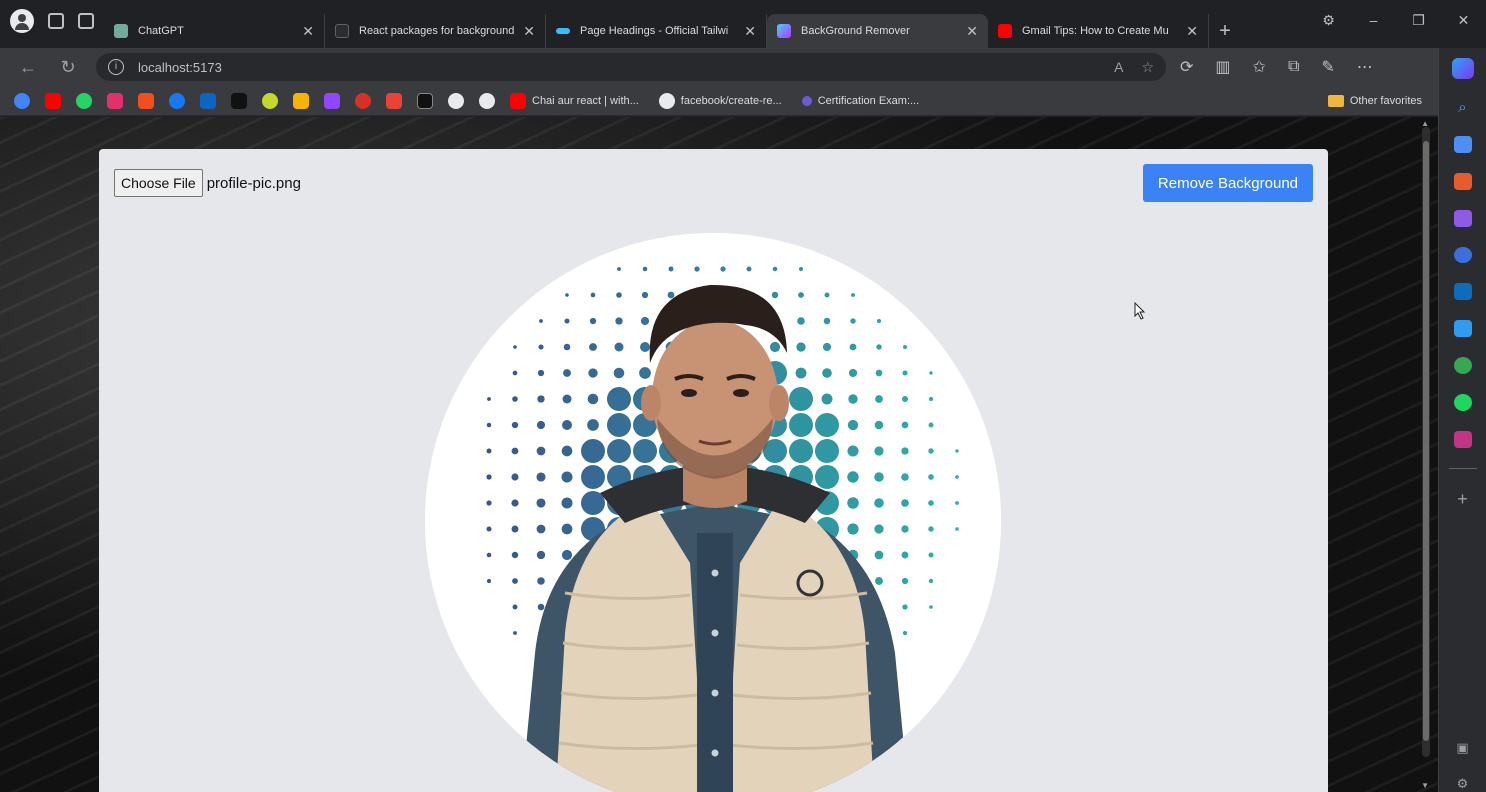 The image size is (1486, 792). Describe the element at coordinates (1147, 67) in the screenshot. I see `favorite-star-icon: ☆` at that location.